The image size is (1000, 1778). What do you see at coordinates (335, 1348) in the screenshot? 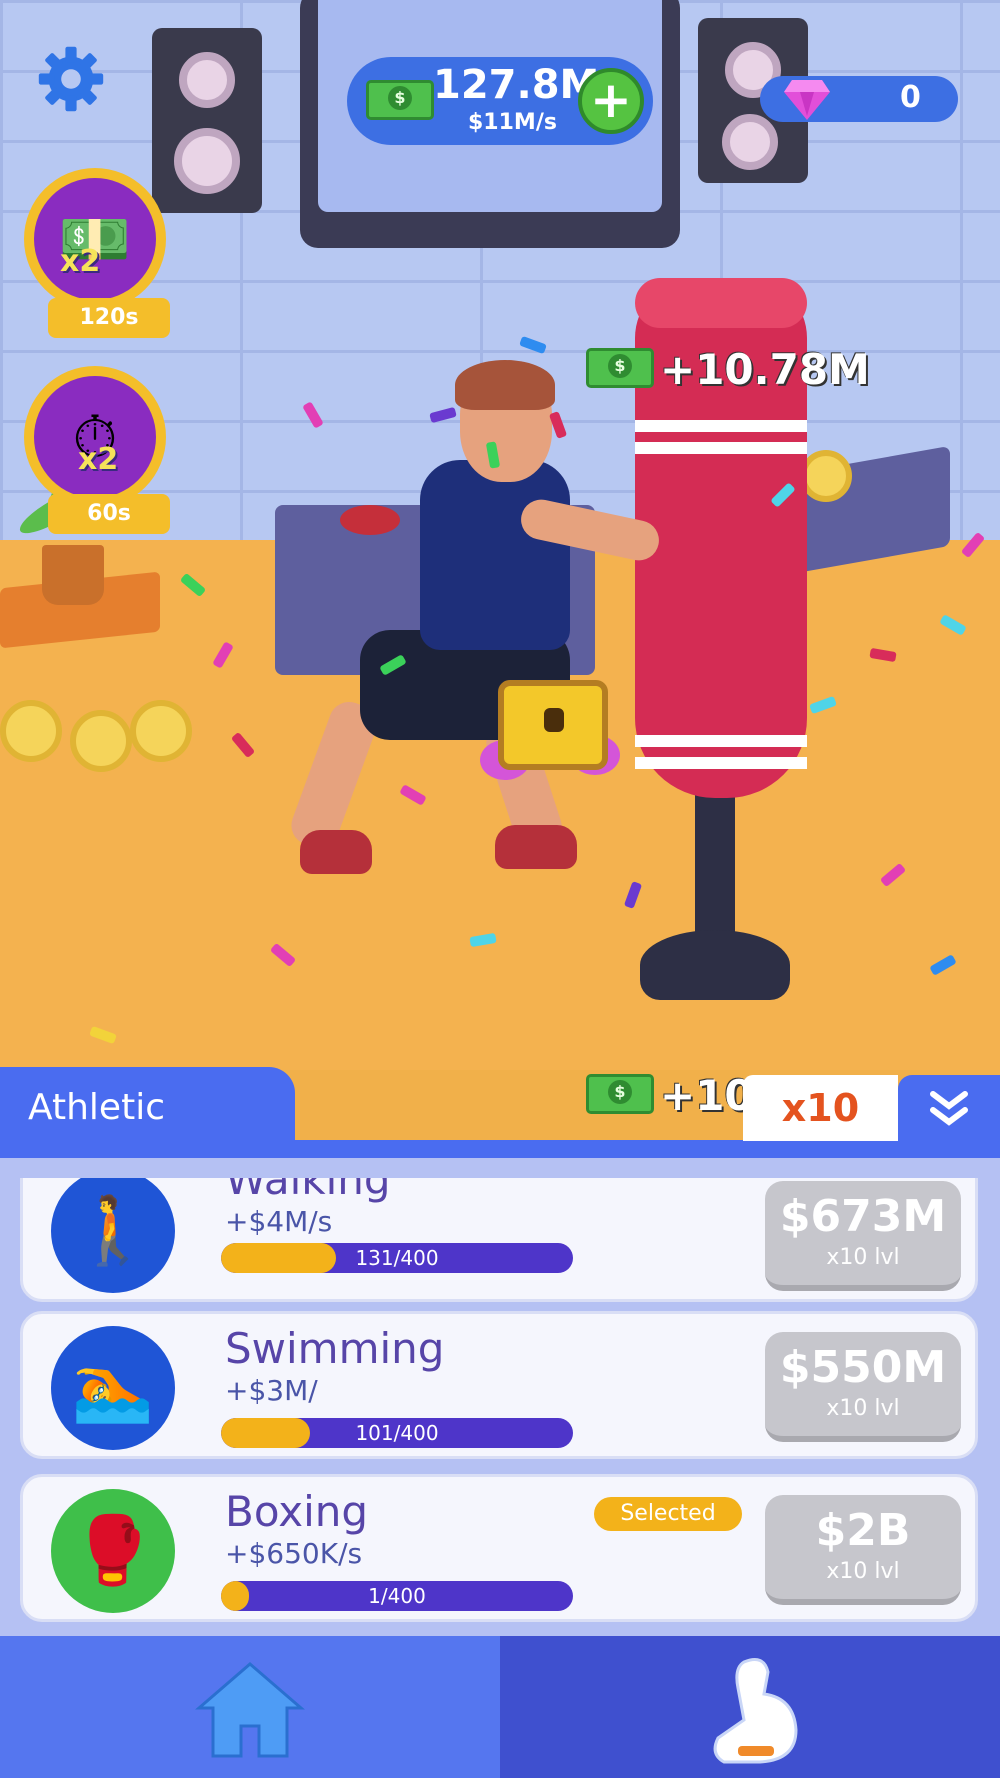
I see `activity-name: Swimming` at bounding box center [335, 1348].